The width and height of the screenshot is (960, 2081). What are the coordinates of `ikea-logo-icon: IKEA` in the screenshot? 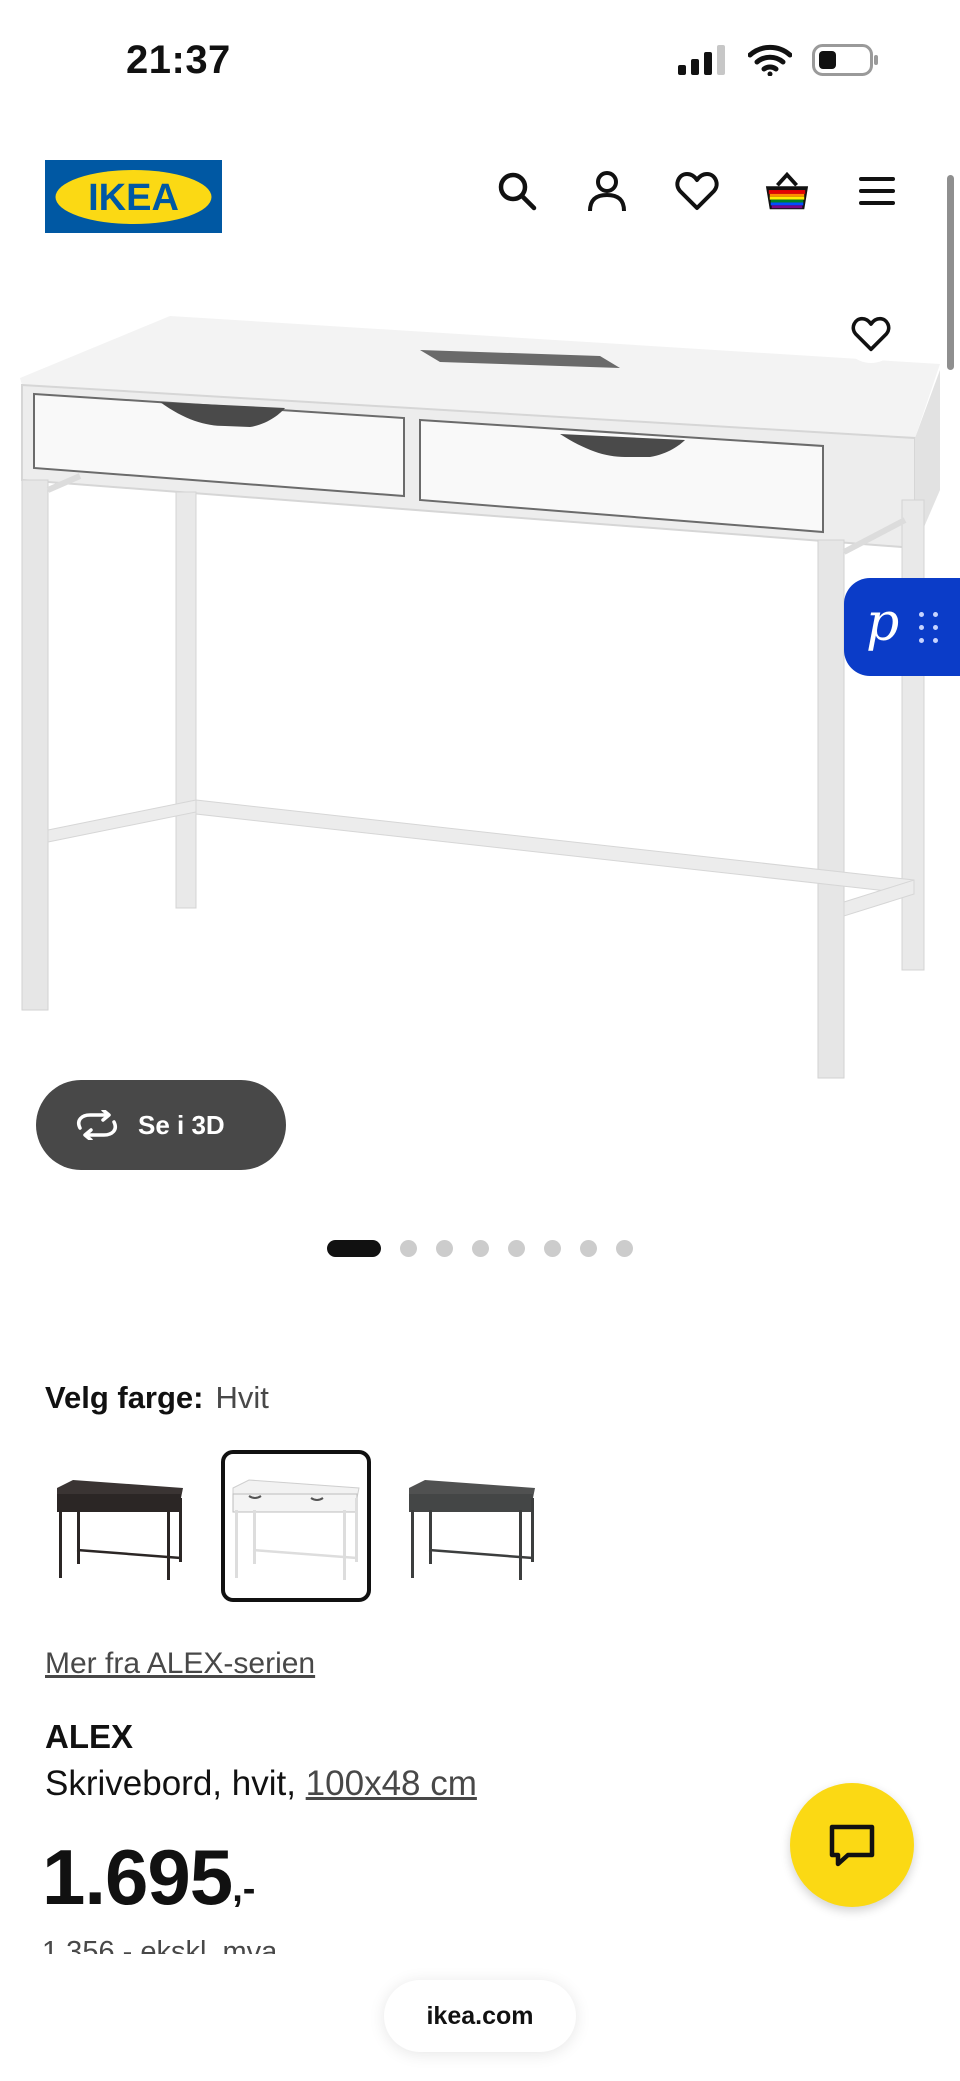 It's located at (133, 196).